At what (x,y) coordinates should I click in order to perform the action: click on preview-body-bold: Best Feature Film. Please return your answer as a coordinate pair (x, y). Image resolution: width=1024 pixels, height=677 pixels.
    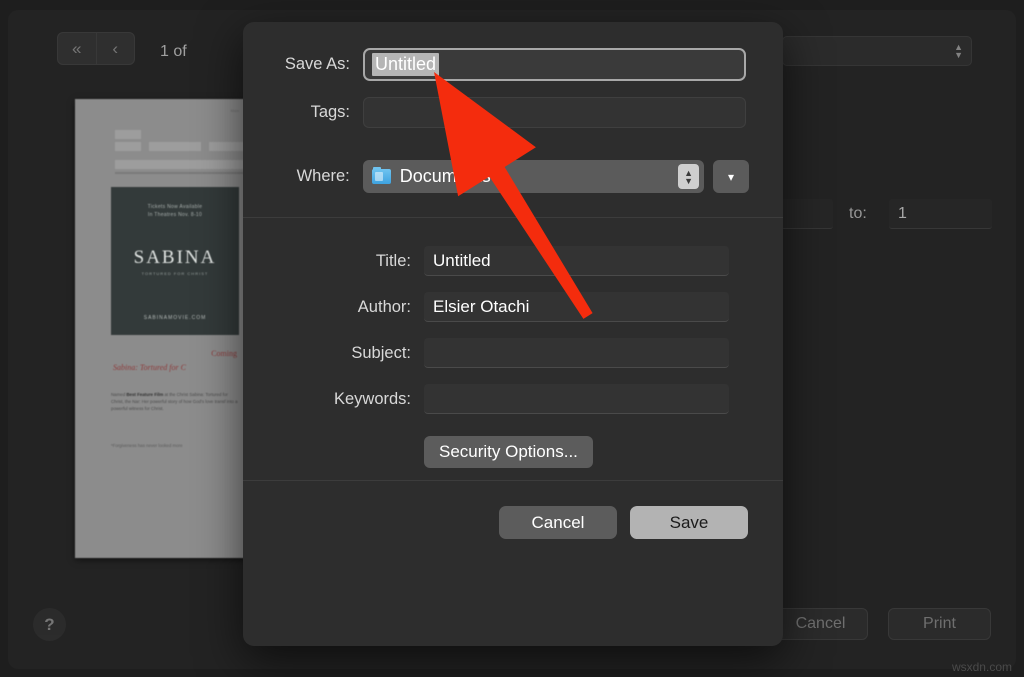
    Looking at the image, I should click on (145, 394).